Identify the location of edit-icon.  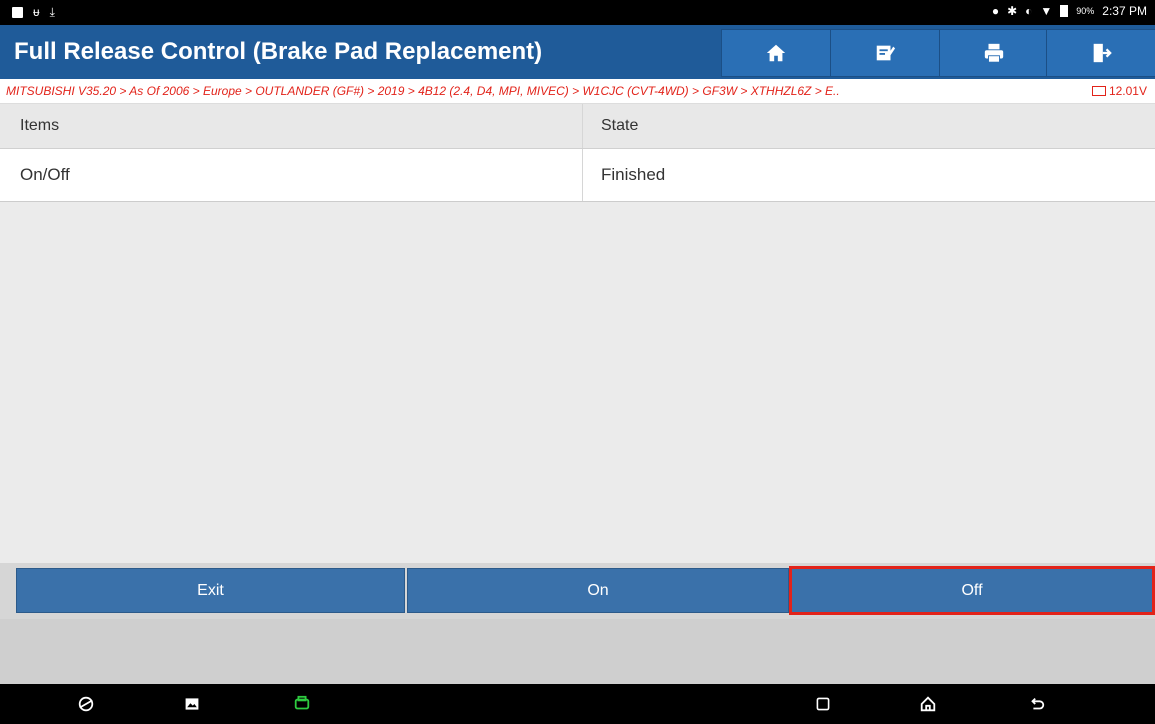
(886, 53).